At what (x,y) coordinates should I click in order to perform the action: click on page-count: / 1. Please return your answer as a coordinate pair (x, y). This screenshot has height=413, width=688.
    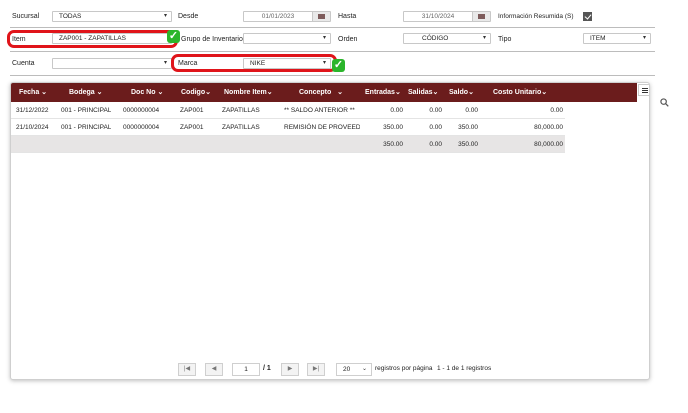
    Looking at the image, I should click on (267, 368).